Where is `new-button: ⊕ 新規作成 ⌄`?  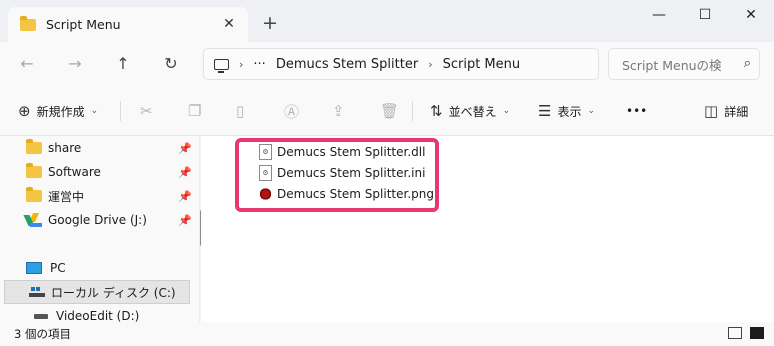 new-button: ⊕ 新規作成 ⌄ is located at coordinates (58, 111).